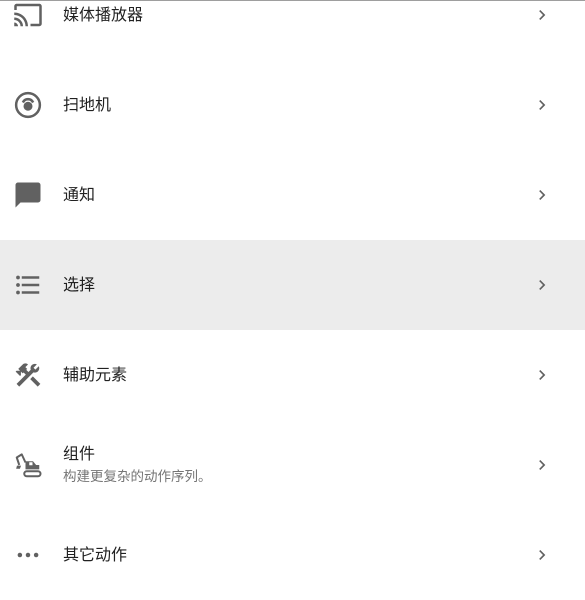  I want to click on robot-vacuum-icon, so click(28, 105).